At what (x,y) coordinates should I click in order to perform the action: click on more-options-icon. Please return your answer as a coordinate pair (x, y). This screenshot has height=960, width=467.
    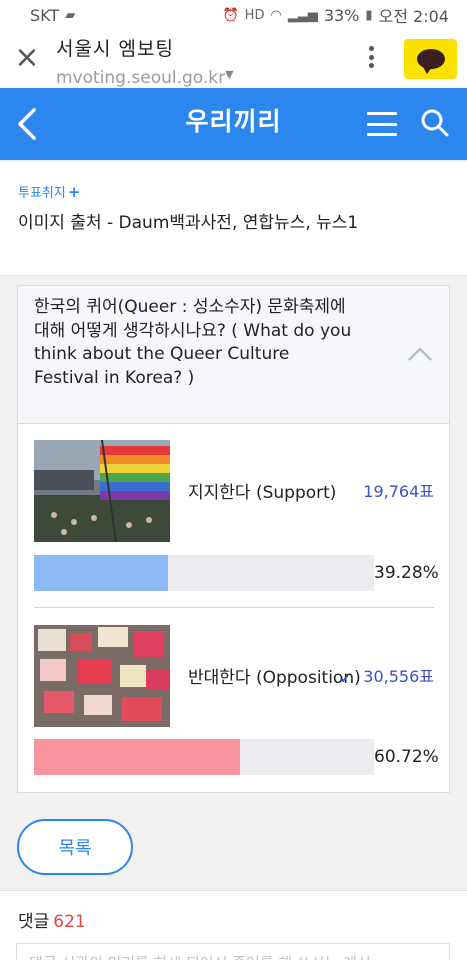
    Looking at the image, I should click on (371, 57).